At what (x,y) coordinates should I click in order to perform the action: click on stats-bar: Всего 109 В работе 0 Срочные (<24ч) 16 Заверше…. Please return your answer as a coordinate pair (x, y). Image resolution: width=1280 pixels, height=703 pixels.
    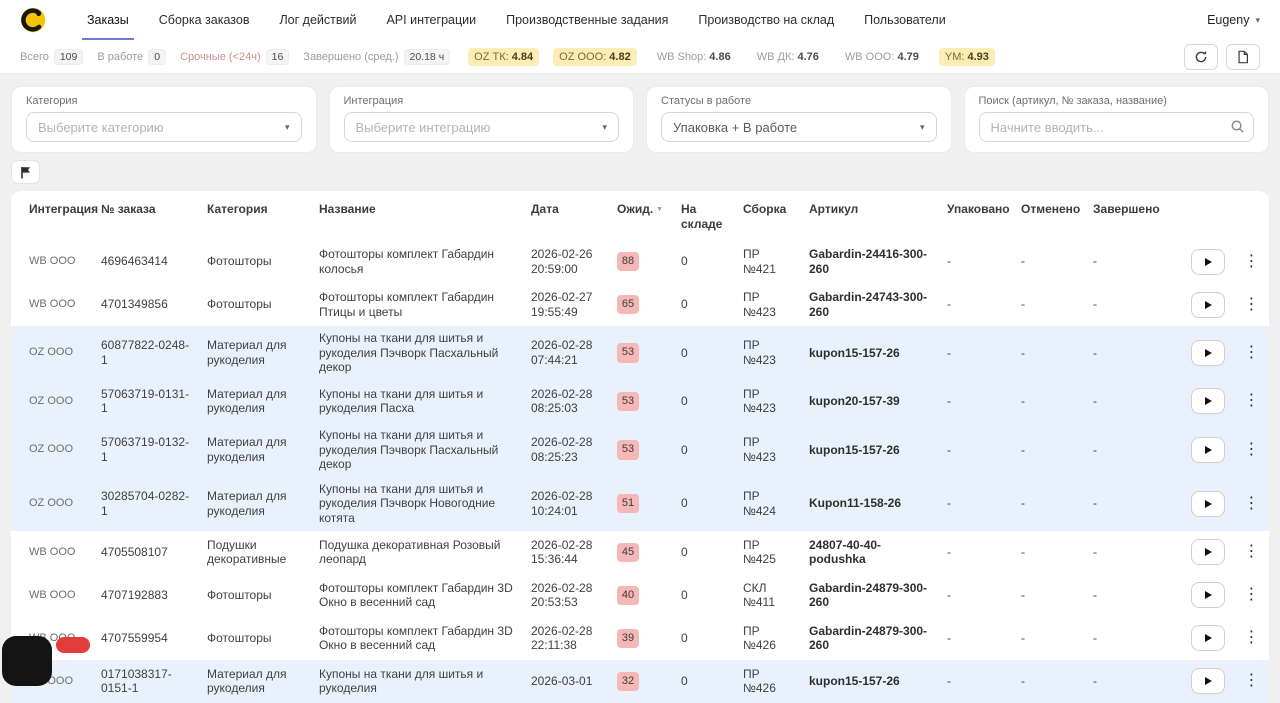
    Looking at the image, I should click on (640, 57).